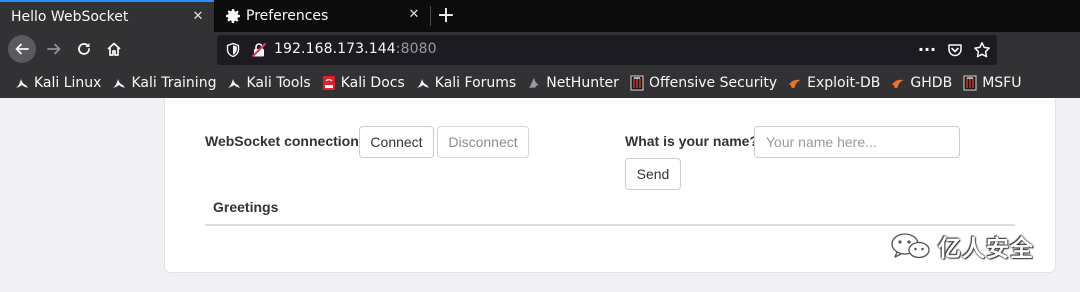 The height and width of the screenshot is (292, 1080). I want to click on url-text: 192.168.173.144:8080, so click(355, 49).